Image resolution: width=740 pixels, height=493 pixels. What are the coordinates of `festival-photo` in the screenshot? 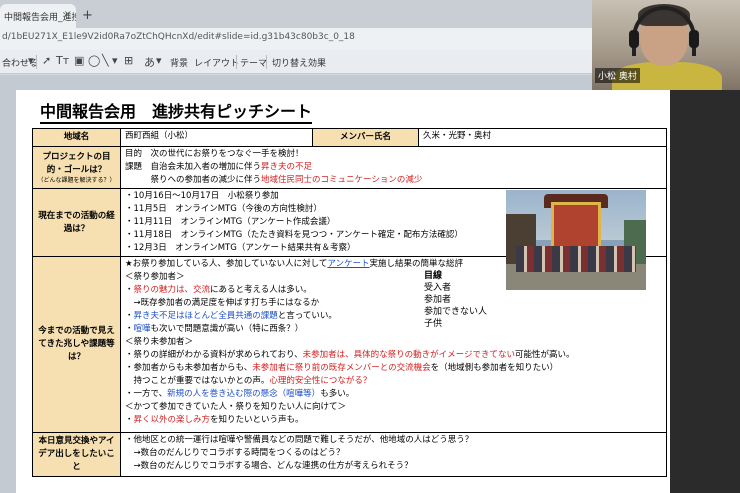 It's located at (576, 240).